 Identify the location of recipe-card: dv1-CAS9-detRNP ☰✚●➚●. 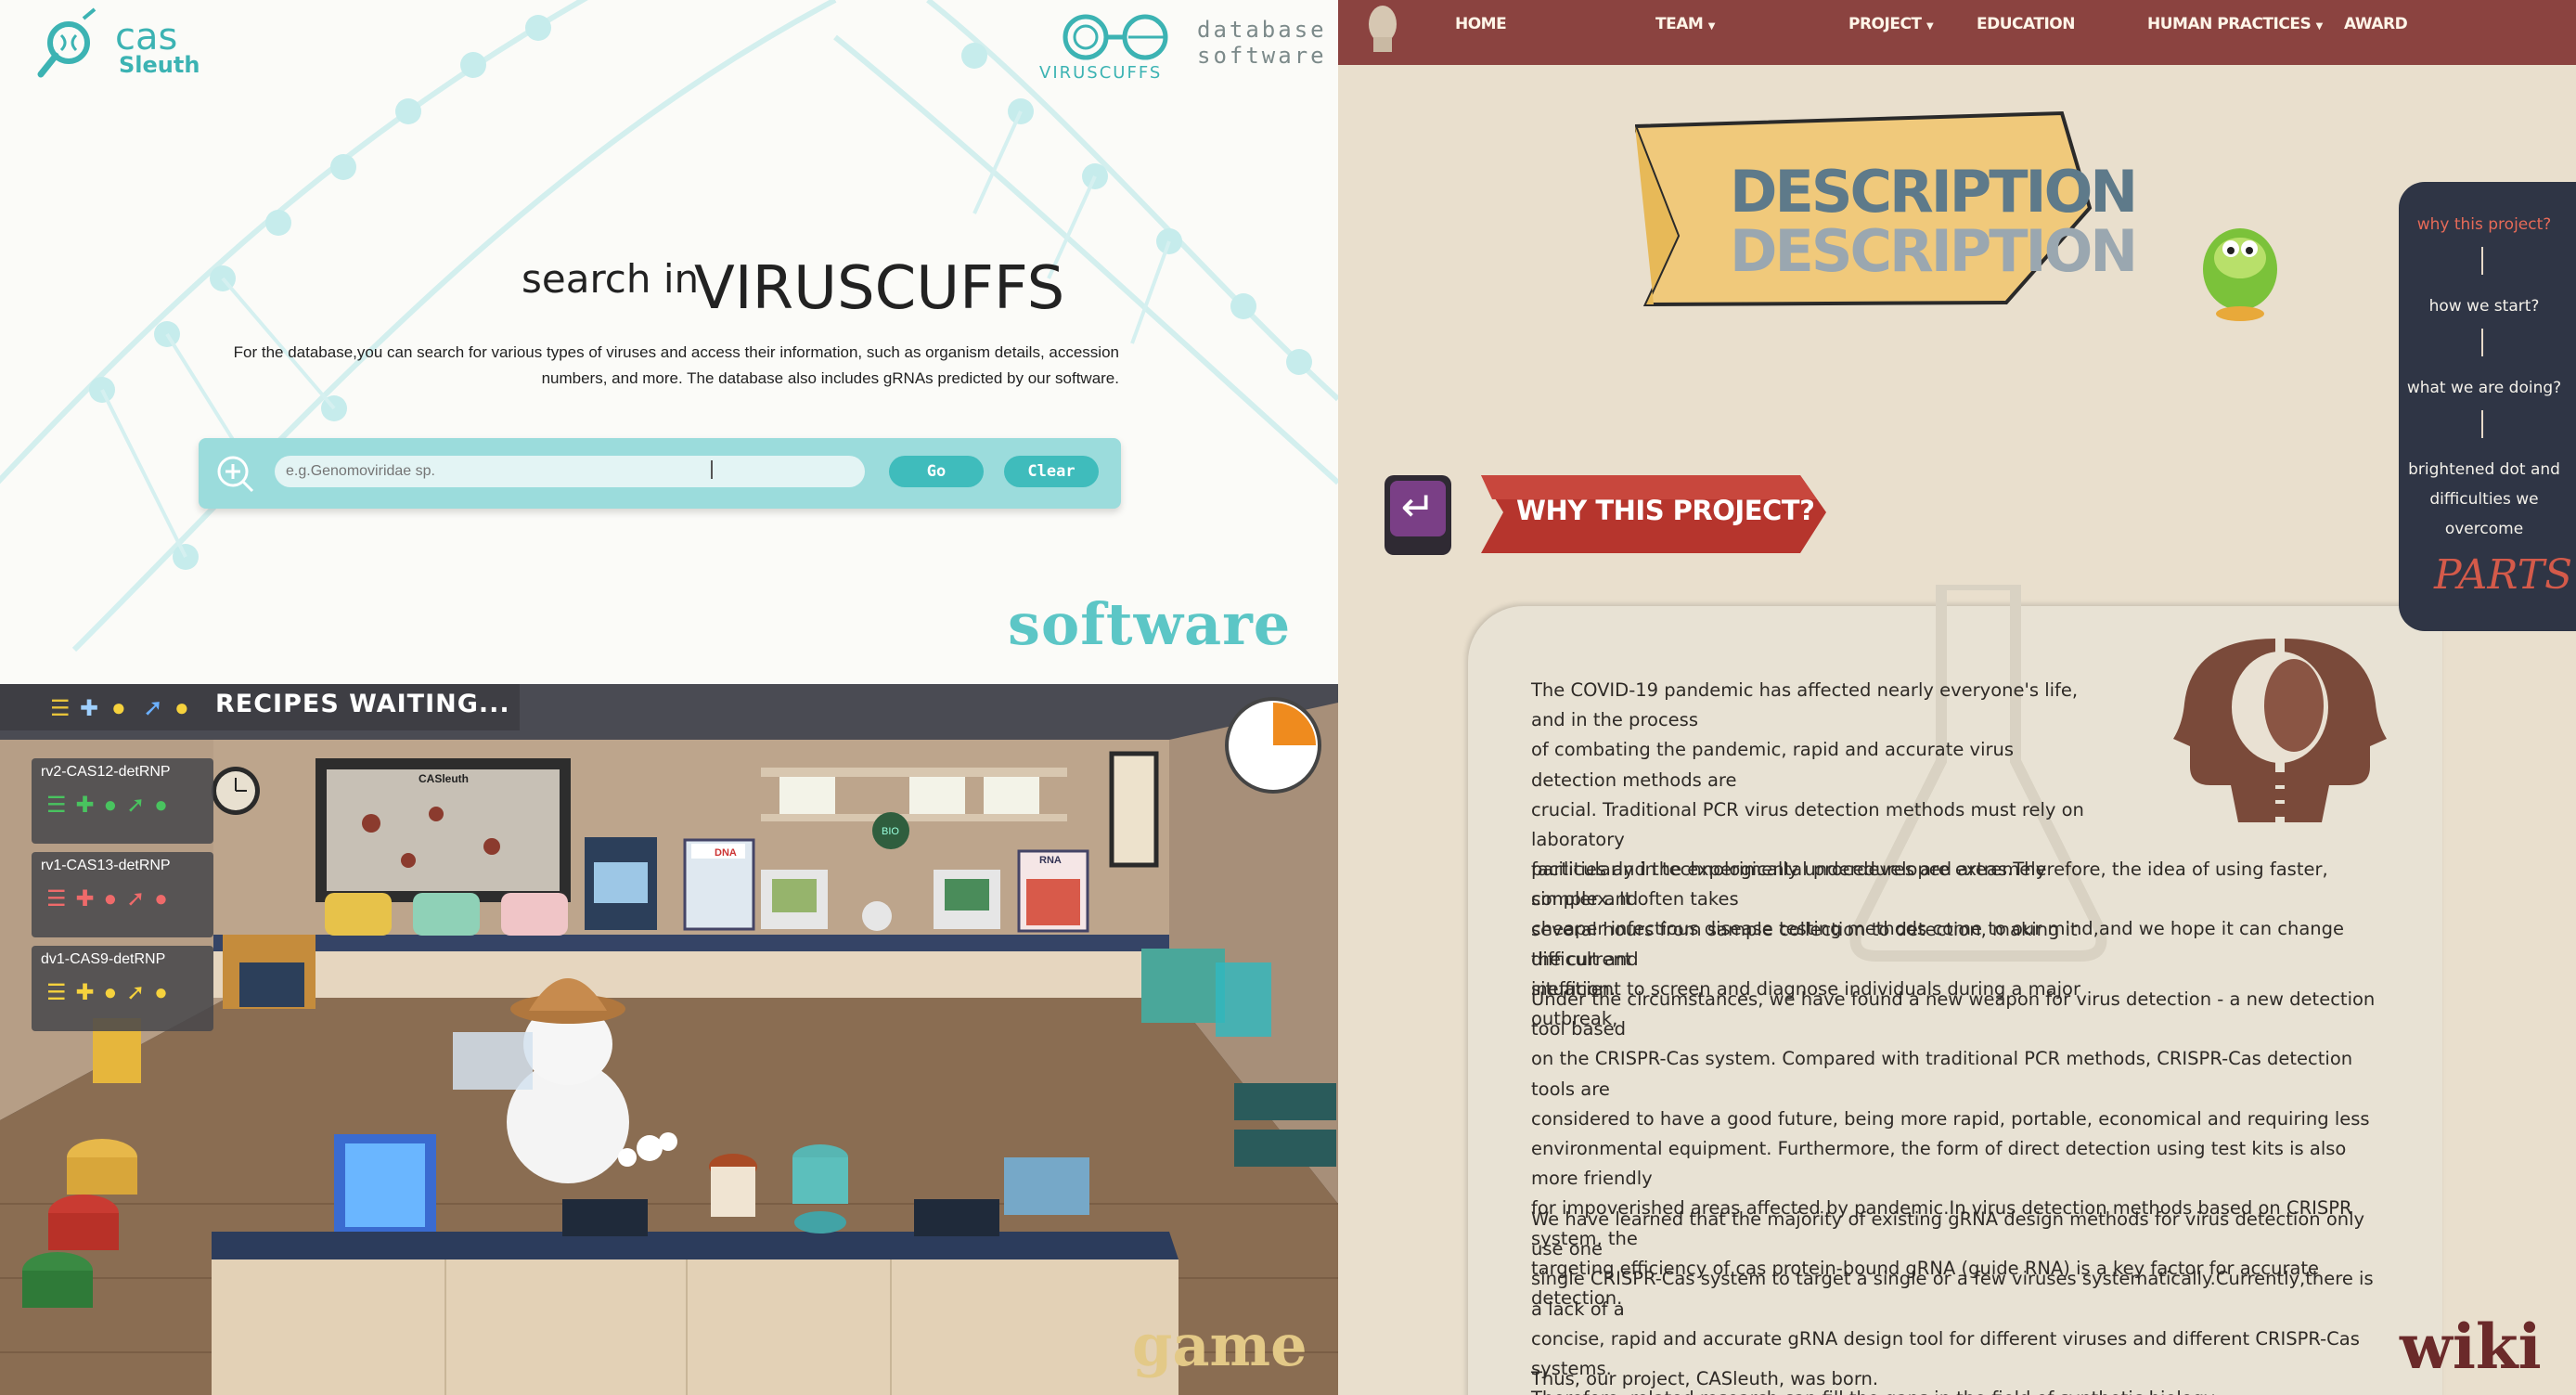
(122, 988).